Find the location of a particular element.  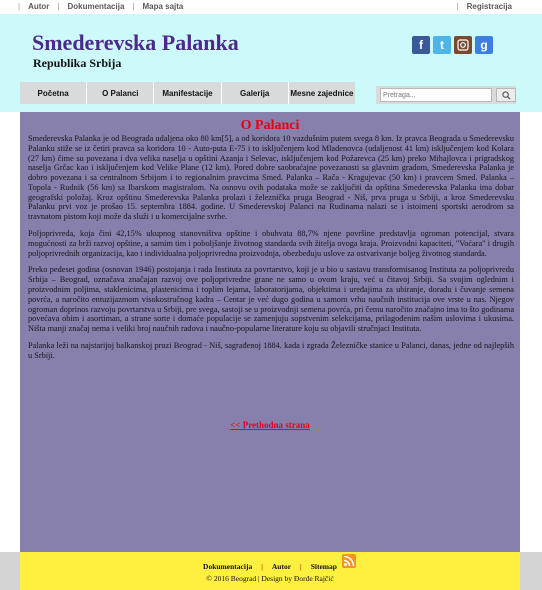

instagram-icon is located at coordinates (463, 45).